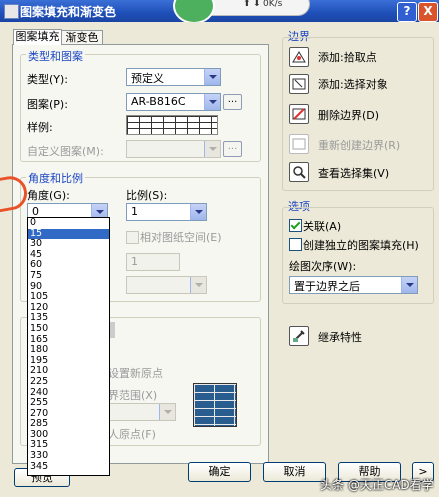 The width and height of the screenshot is (439, 497). I want to click on close-button: X, so click(428, 12).